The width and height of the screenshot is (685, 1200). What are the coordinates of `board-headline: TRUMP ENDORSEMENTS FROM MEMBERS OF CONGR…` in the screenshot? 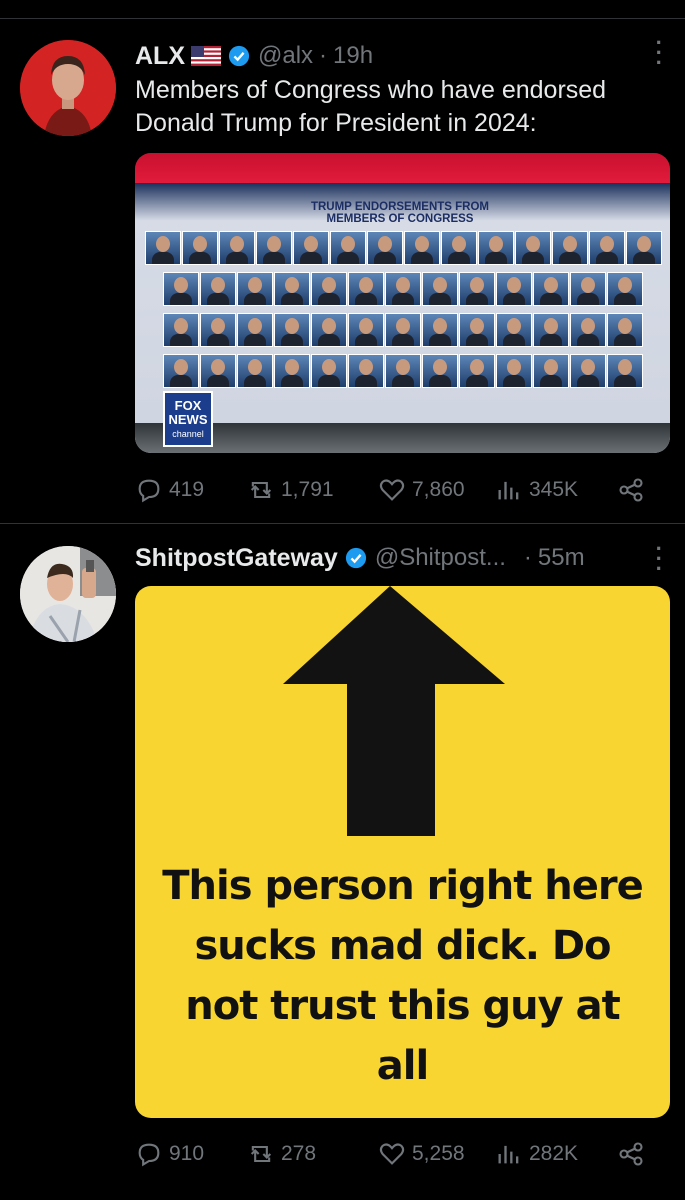 It's located at (400, 213).